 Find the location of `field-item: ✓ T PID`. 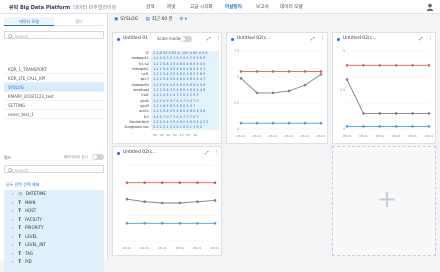

field-item: ✓ T PID is located at coordinates (54, 262).